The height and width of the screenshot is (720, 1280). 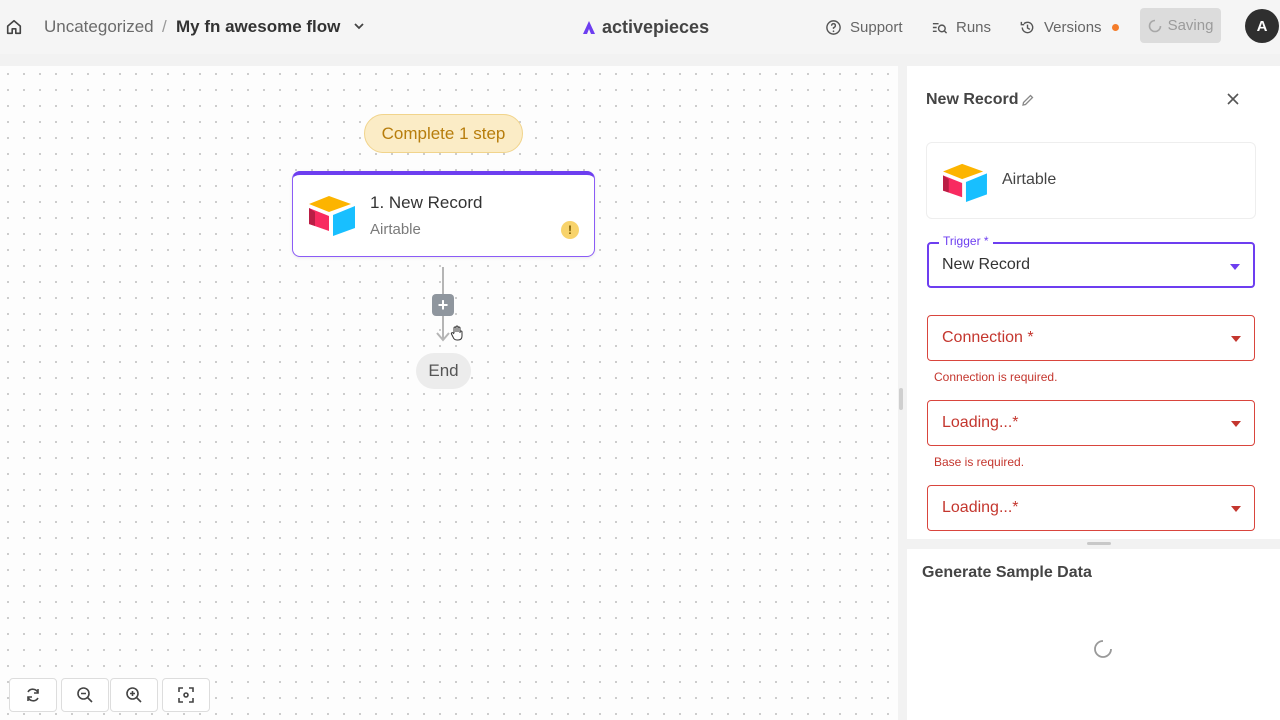 What do you see at coordinates (1262, 26) in the screenshot?
I see `user-avatar: A` at bounding box center [1262, 26].